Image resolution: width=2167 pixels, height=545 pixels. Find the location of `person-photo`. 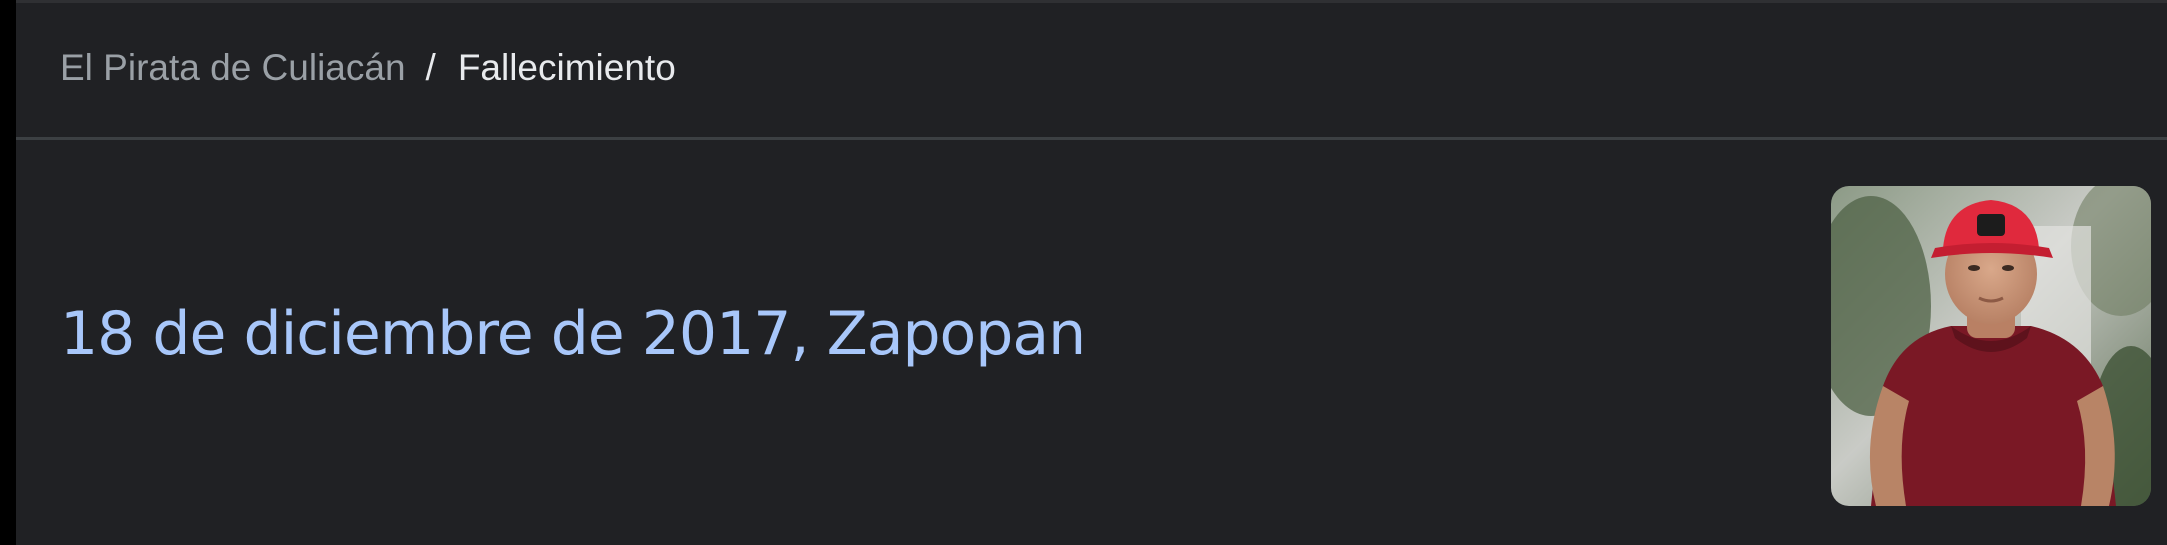

person-photo is located at coordinates (1991, 346).